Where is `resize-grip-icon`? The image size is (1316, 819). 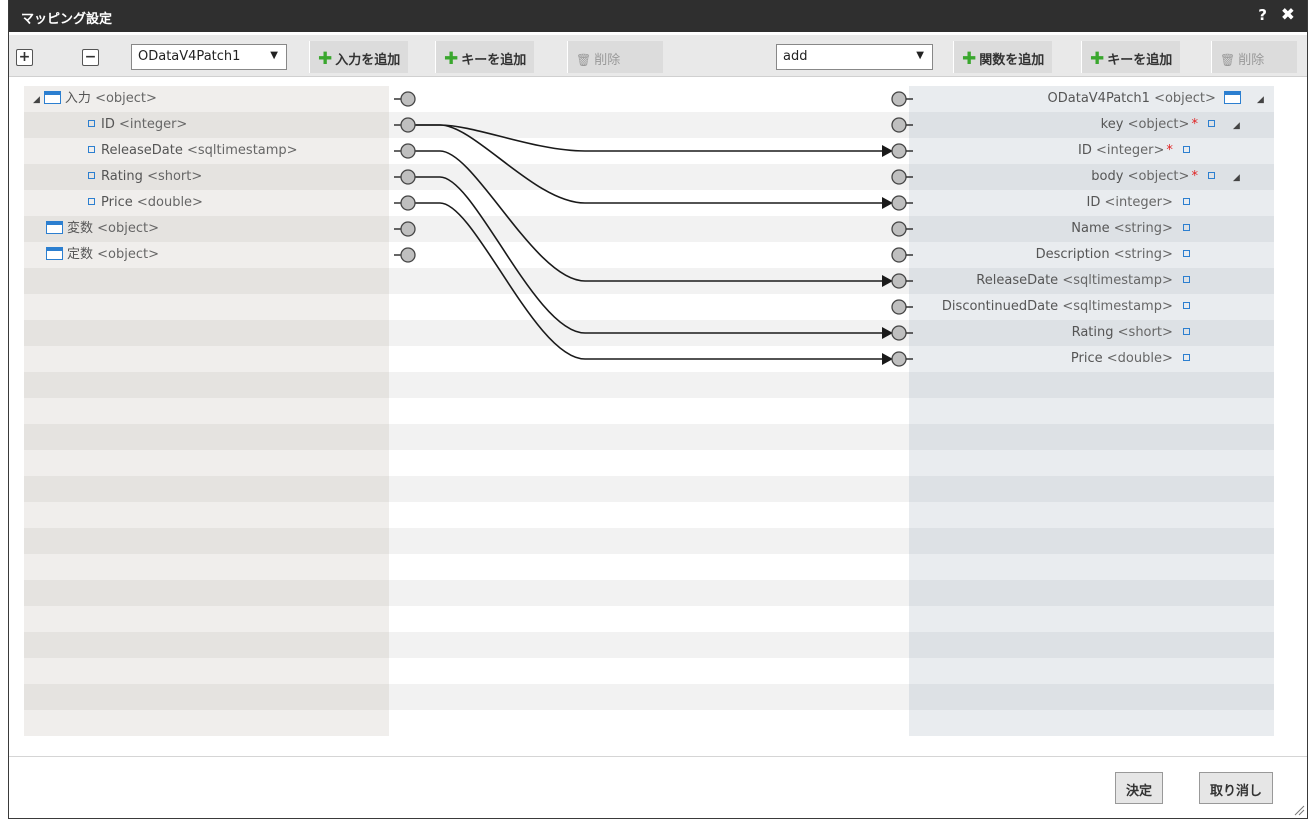
resize-grip-icon is located at coordinates (1299, 810).